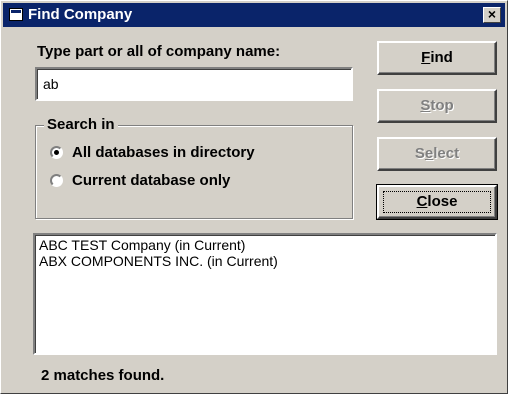  I want to click on company-name-input, so click(194, 84).